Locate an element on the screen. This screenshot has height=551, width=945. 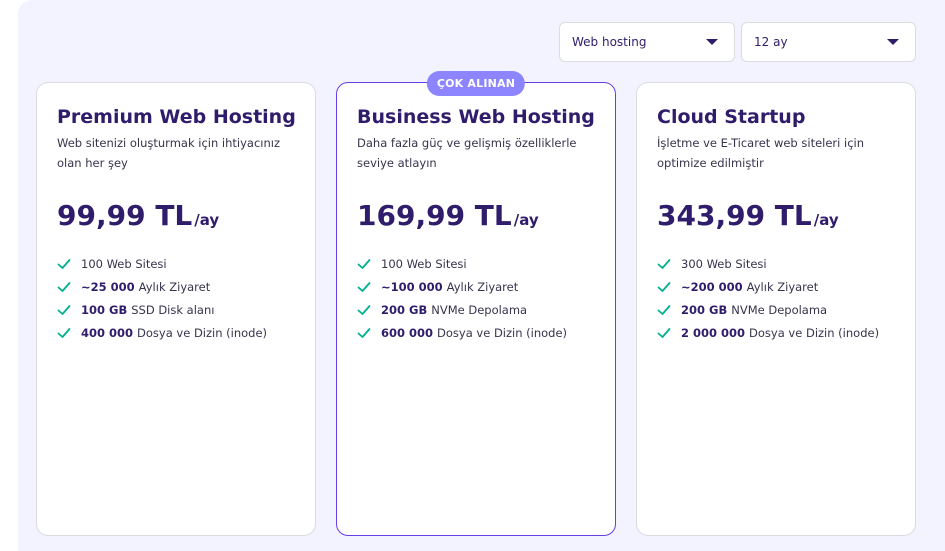
feature-item: 100 GB SSD Disk alanı is located at coordinates (176, 309).